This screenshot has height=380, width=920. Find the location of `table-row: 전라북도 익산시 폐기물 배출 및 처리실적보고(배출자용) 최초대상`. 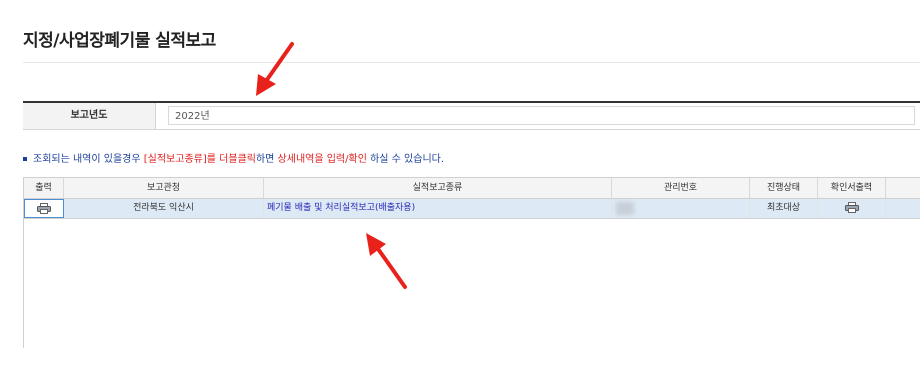

table-row: 전라북도 익산시 폐기물 배출 및 처리실적보고(배출자용) 최초대상 is located at coordinates (472, 209).